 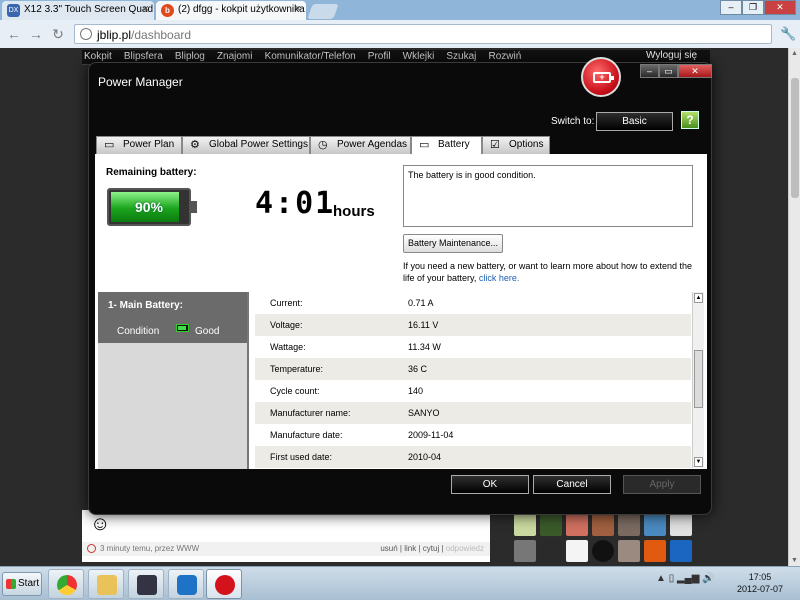 I want to click on logout-link: Wyloguj się, so click(x=671, y=55).